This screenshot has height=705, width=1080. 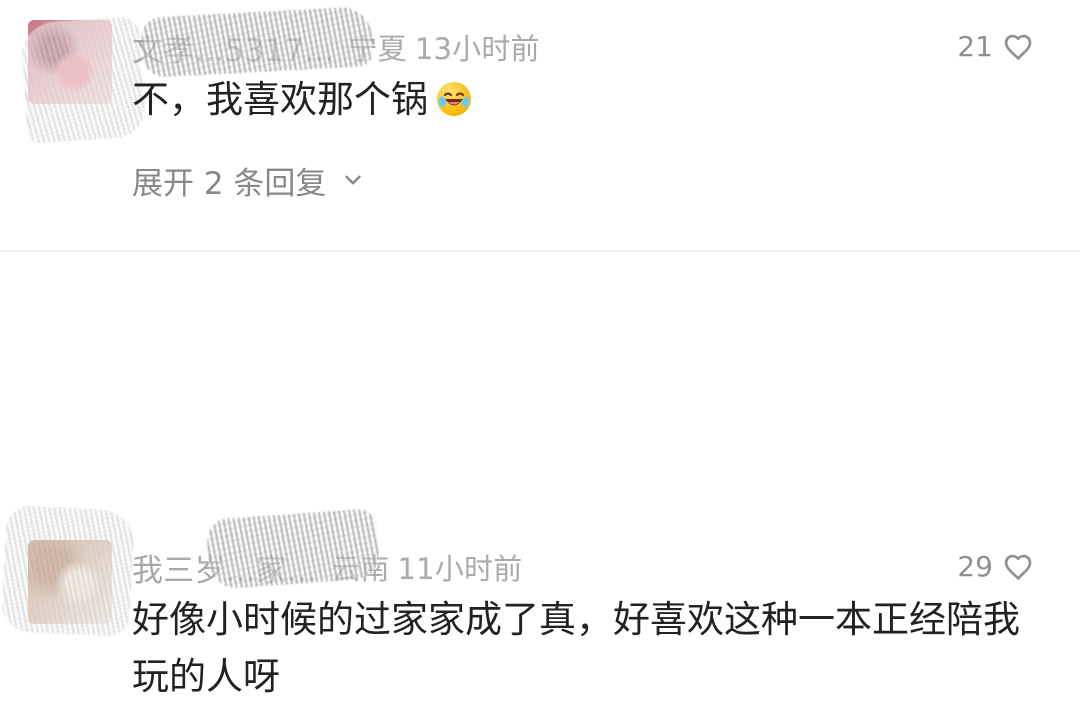 What do you see at coordinates (996, 566) in the screenshot?
I see `like-control: 29` at bounding box center [996, 566].